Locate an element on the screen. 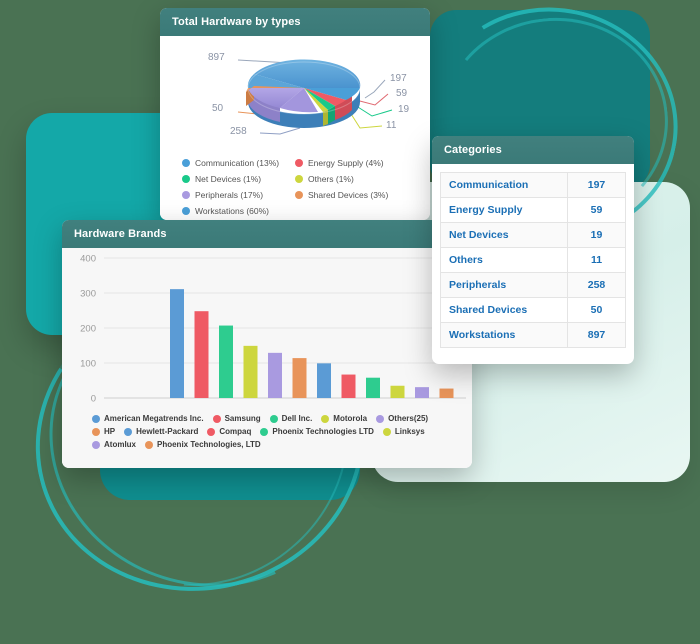 The image size is (700, 644). table-row: Communication 197 is located at coordinates (533, 185).